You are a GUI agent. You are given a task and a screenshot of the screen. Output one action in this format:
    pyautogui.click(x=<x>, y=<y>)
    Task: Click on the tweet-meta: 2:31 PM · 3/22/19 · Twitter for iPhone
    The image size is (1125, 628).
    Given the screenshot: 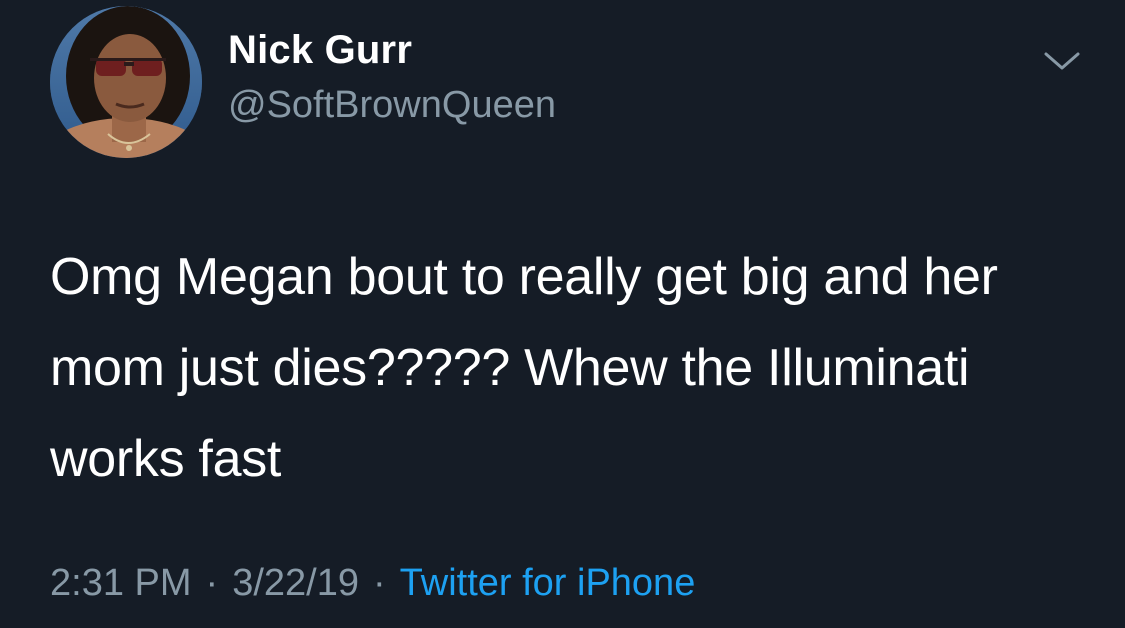 What is the action you would take?
    pyautogui.click(x=372, y=583)
    